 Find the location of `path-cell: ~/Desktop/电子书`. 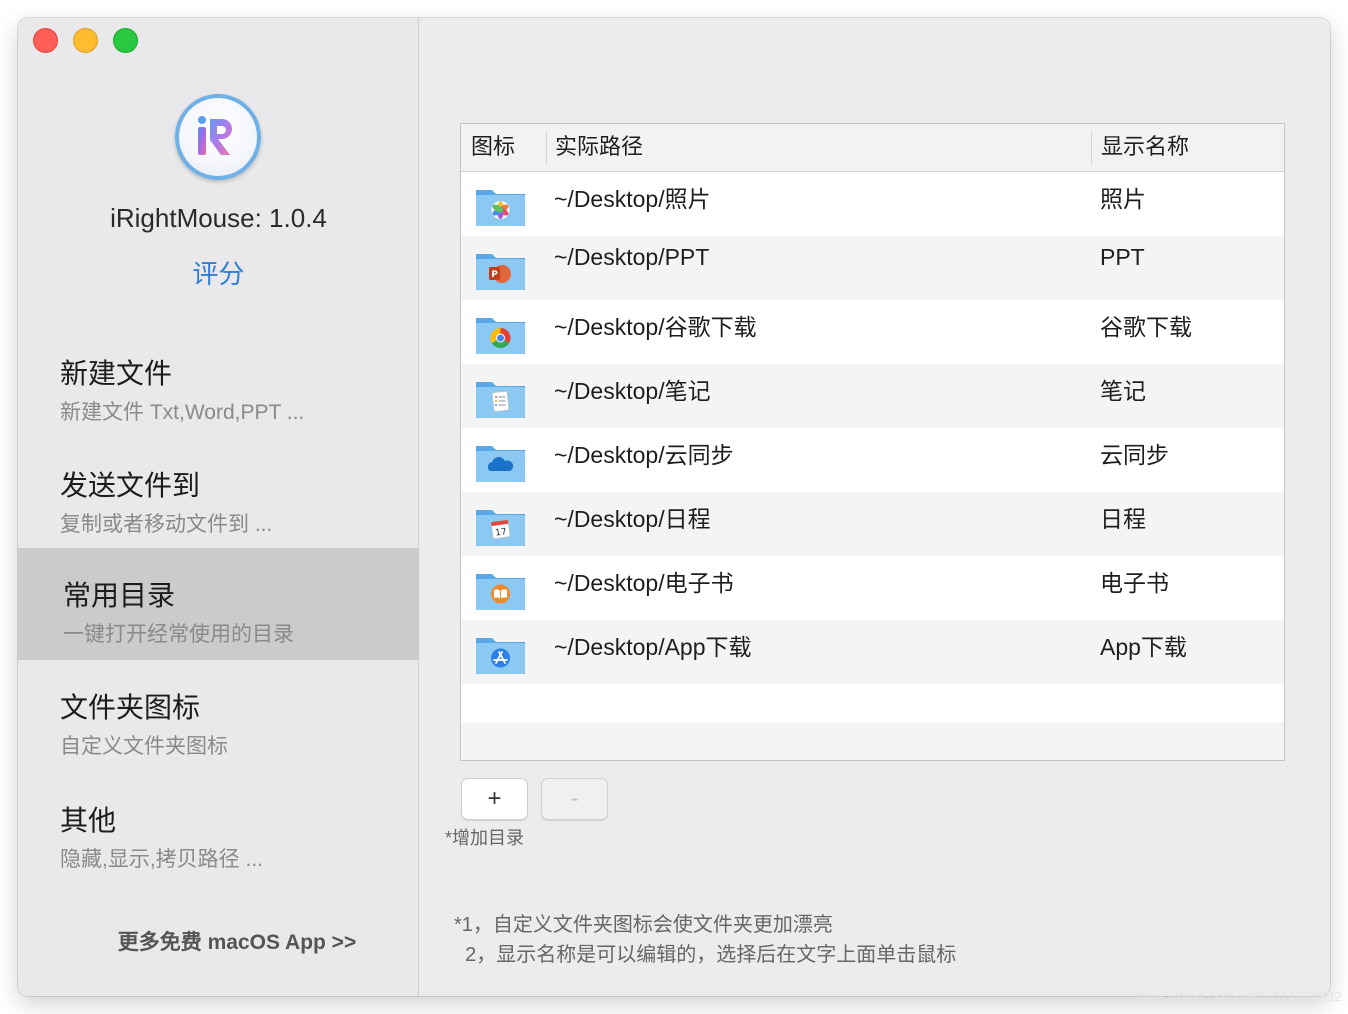

path-cell: ~/Desktop/电子书 is located at coordinates (644, 583).